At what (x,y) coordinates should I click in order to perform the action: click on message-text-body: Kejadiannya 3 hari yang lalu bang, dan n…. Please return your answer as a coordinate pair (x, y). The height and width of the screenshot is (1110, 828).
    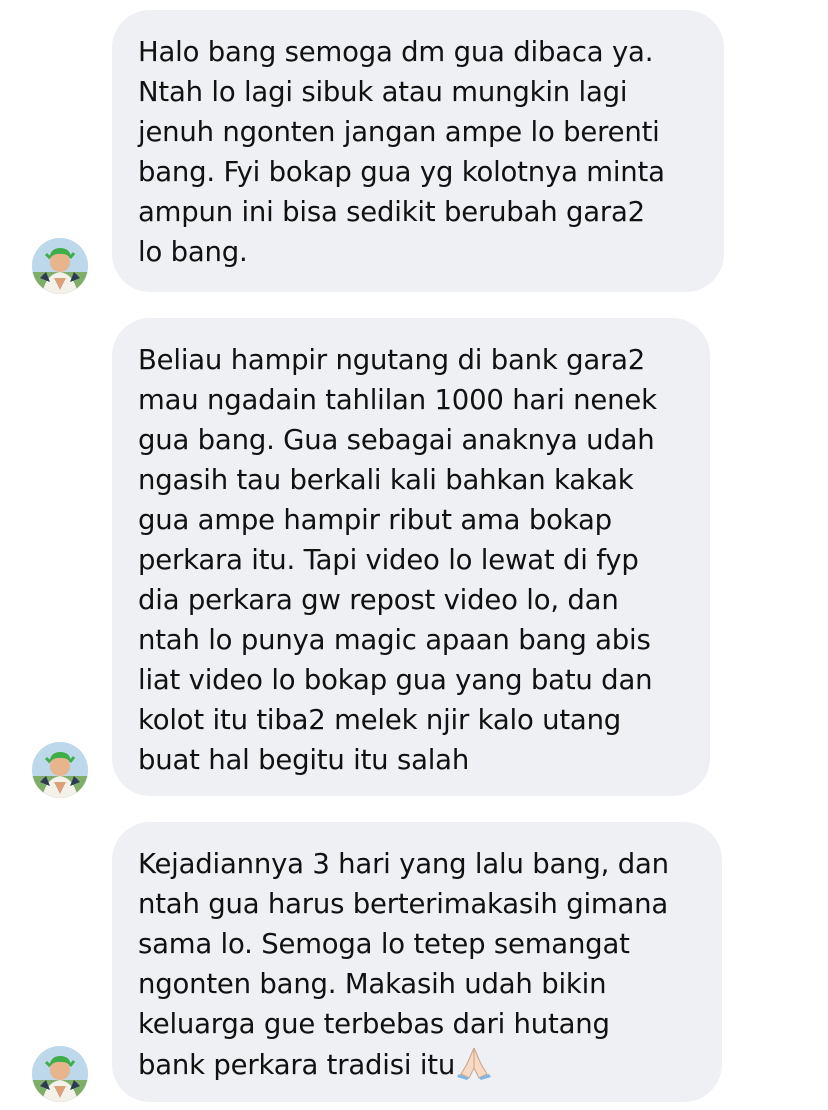
    Looking at the image, I should click on (403, 964).